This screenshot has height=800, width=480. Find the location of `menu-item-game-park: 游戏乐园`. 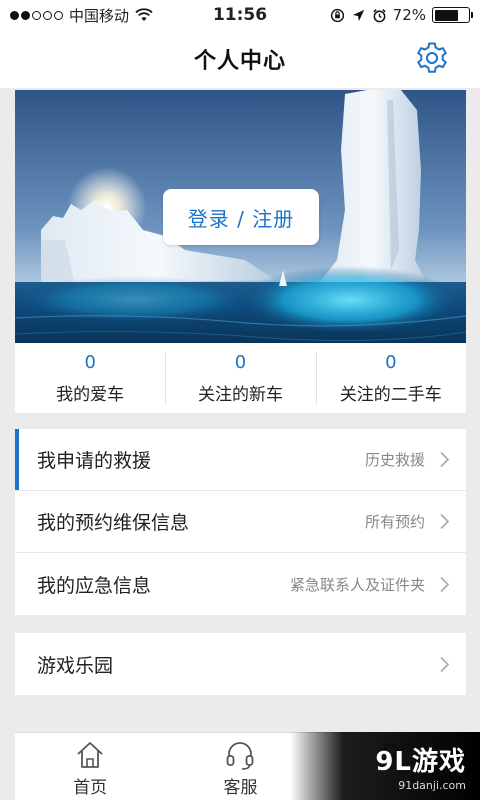

menu-item-game-park: 游戏乐园 is located at coordinates (240, 664).